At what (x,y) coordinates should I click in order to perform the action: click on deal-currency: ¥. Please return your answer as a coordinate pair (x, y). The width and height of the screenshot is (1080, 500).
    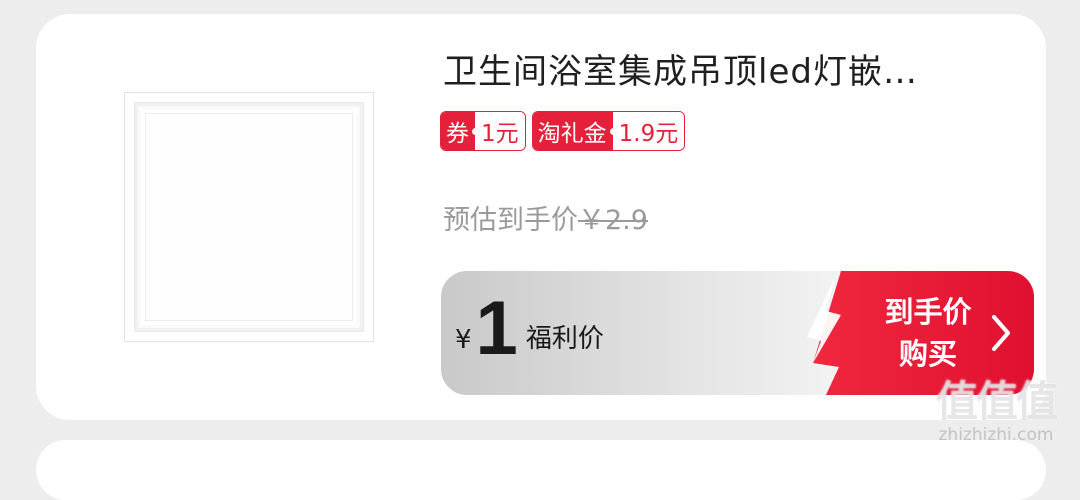
    Looking at the image, I should click on (463, 340).